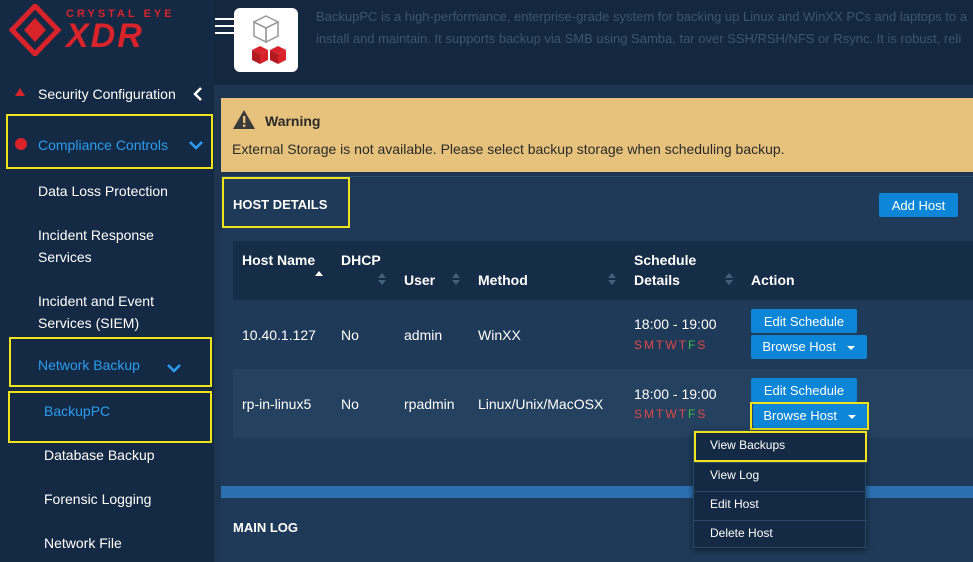 This screenshot has height=562, width=973. I want to click on backuppc-app-icon, so click(266, 40).